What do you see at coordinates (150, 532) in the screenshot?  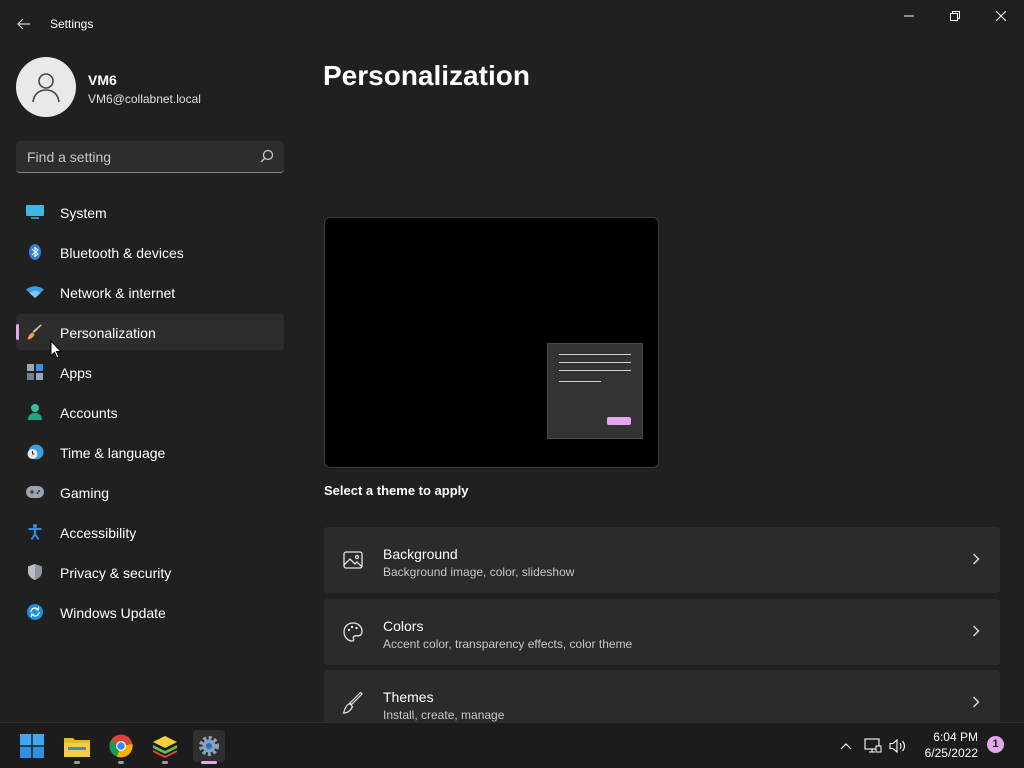 I see `sidebar-item-accessibility: Accessibility` at bounding box center [150, 532].